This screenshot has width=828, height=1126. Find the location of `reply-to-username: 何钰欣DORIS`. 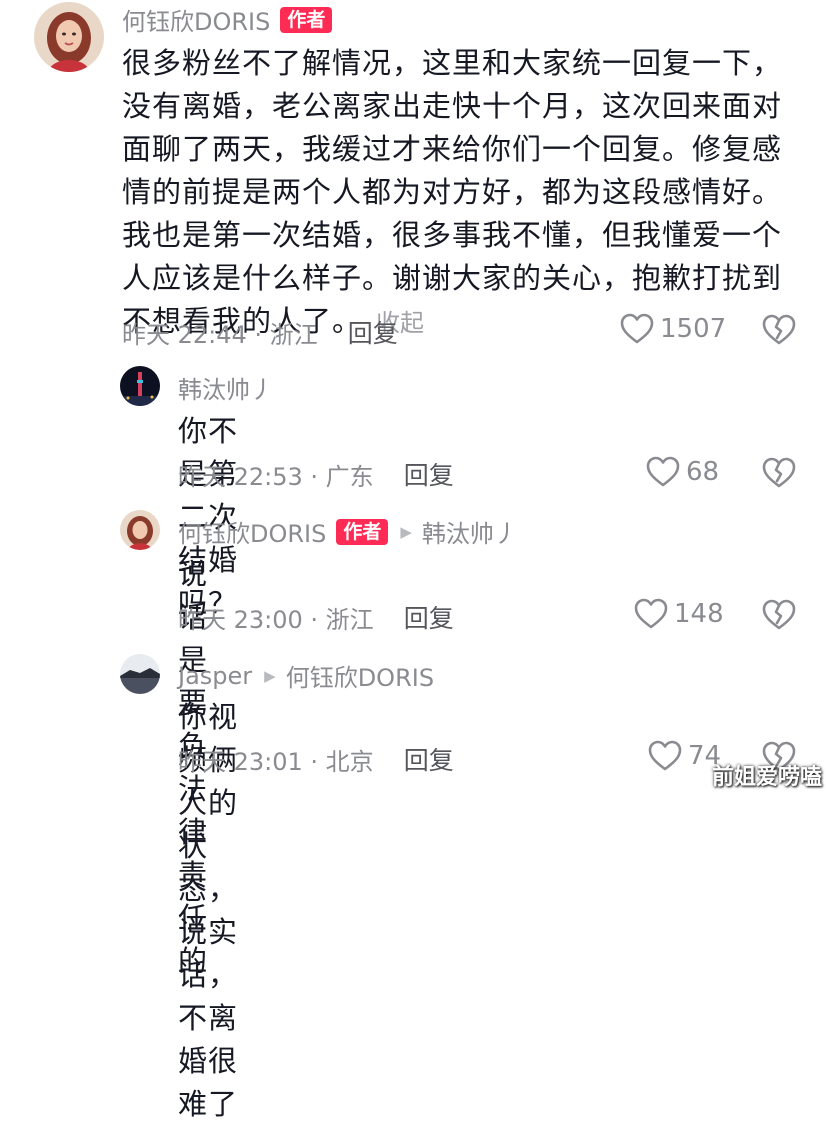

reply-to-username: 何钰欣DORIS is located at coordinates (360, 675).